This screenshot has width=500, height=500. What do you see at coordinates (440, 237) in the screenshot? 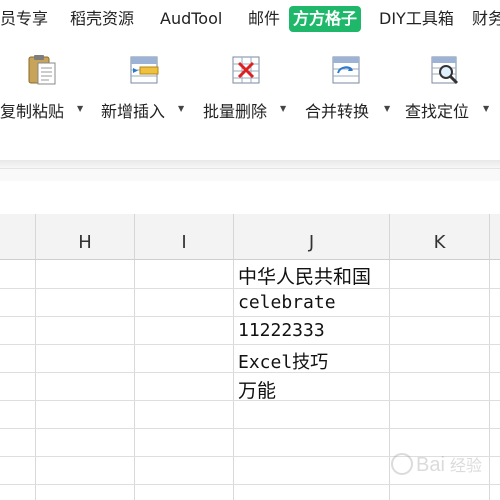
I see `column-header-k: K` at bounding box center [440, 237].